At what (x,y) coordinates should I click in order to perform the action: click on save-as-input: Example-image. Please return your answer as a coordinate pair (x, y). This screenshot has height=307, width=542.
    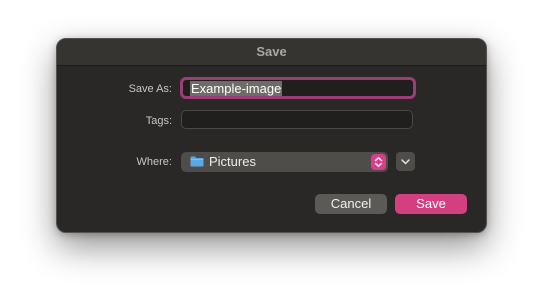
    Looking at the image, I should click on (298, 88).